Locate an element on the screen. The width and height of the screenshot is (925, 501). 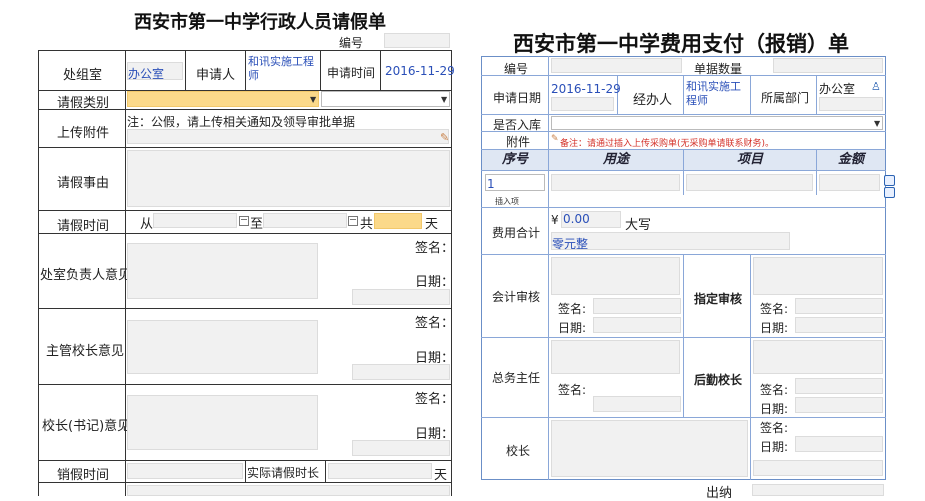
col-no-header: 序号 is located at coordinates (515, 160).